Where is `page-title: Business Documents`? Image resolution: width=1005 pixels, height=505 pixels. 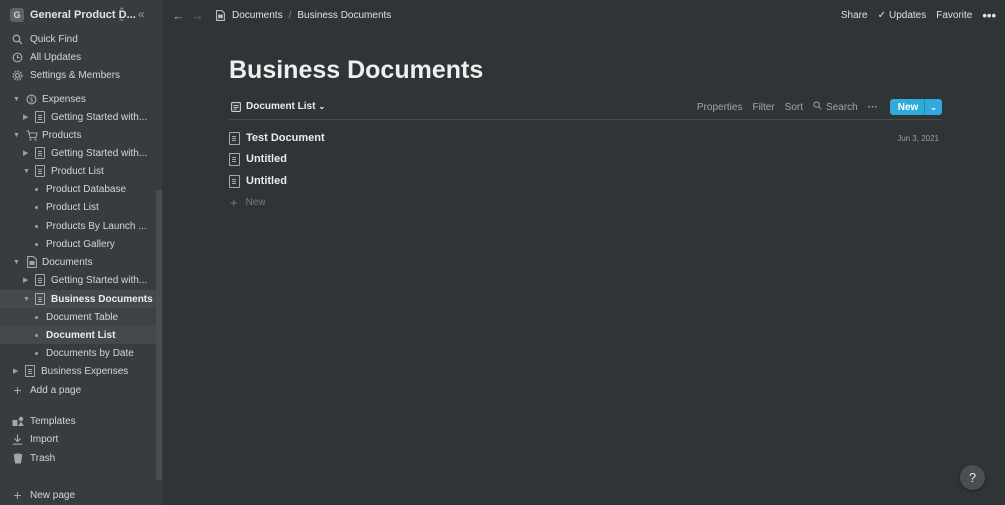
page-title: Business Documents is located at coordinates (356, 70).